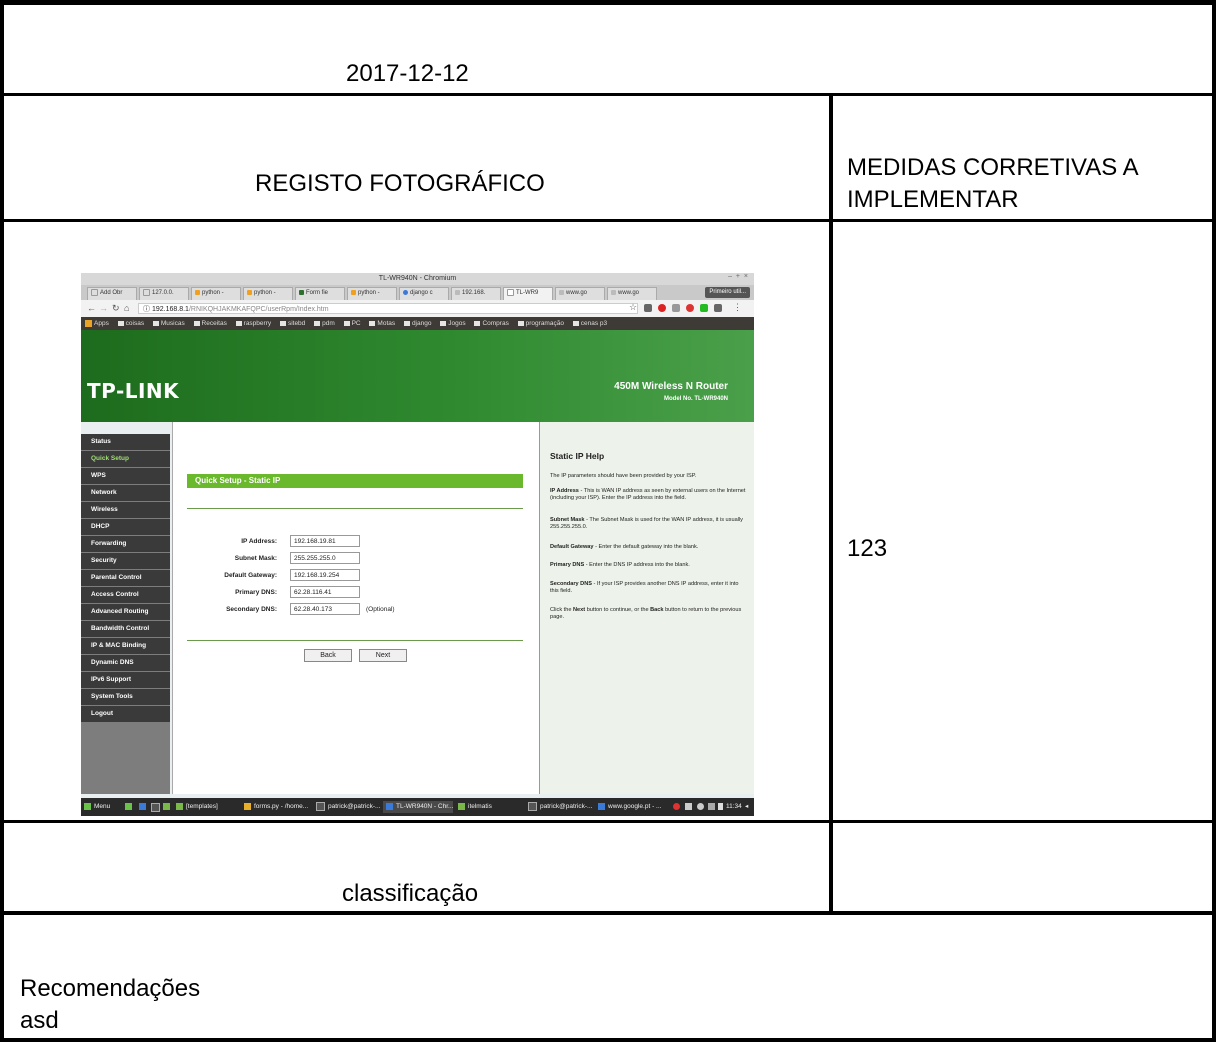 Image resolution: width=1216 pixels, height=1042 pixels. I want to click on bookmark-folder: Motas, so click(382, 323).